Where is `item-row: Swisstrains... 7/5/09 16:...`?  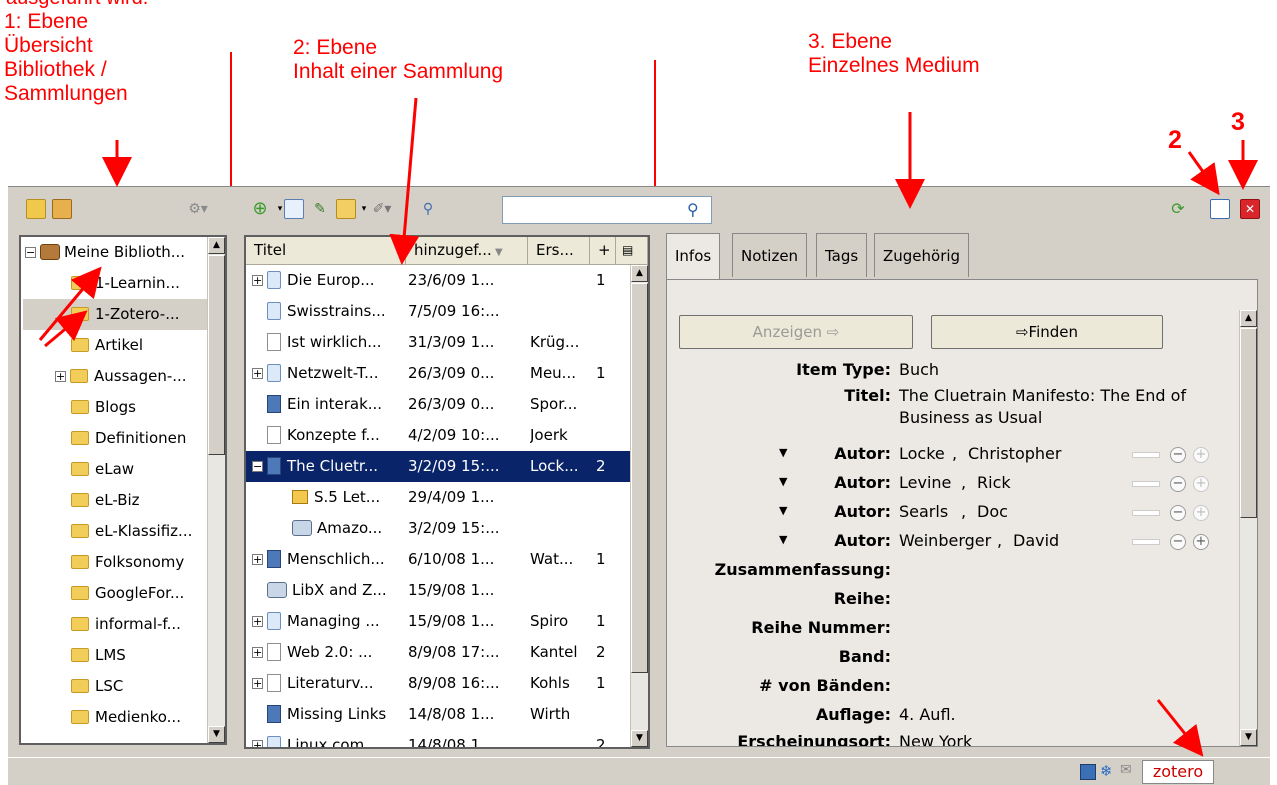 item-row: Swisstrains... 7/5/09 16:... is located at coordinates (438, 311).